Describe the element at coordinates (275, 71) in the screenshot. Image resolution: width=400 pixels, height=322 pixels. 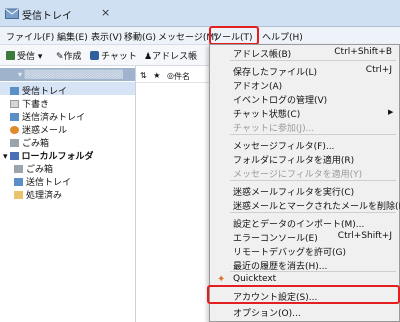
I see `menu-saved-files: 保存したファイル(L)` at that location.